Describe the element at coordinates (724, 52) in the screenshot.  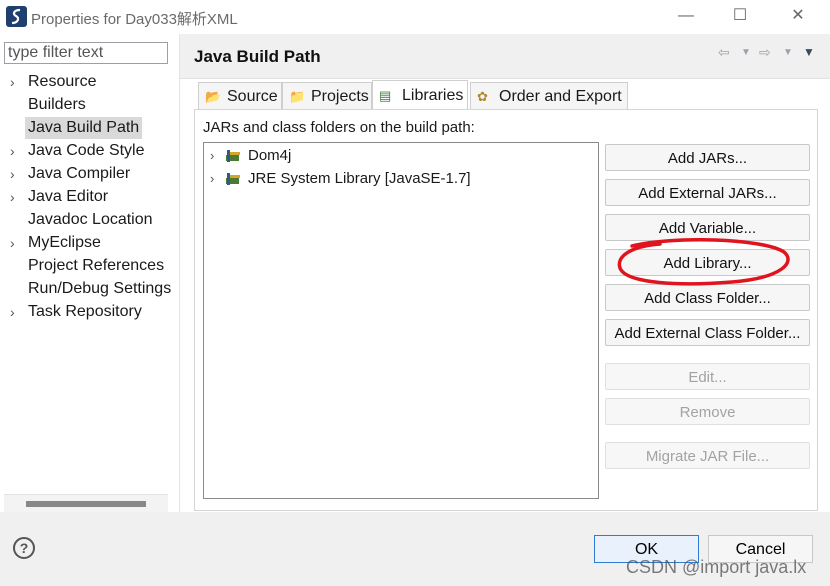
I see `back-arrow-icon: ⇦` at that location.